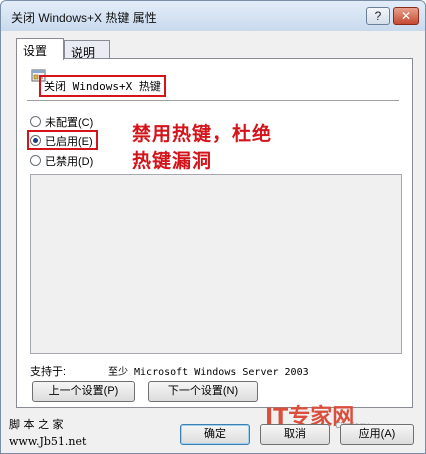 The height and width of the screenshot is (454, 426). I want to click on annotation-line-1: 禁用热键，杜绝, so click(202, 134).